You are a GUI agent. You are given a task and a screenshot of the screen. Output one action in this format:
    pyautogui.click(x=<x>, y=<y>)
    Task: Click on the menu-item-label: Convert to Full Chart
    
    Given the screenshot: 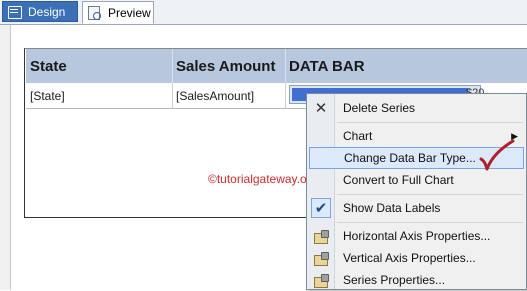 What is the action you would take?
    pyautogui.click(x=398, y=180)
    